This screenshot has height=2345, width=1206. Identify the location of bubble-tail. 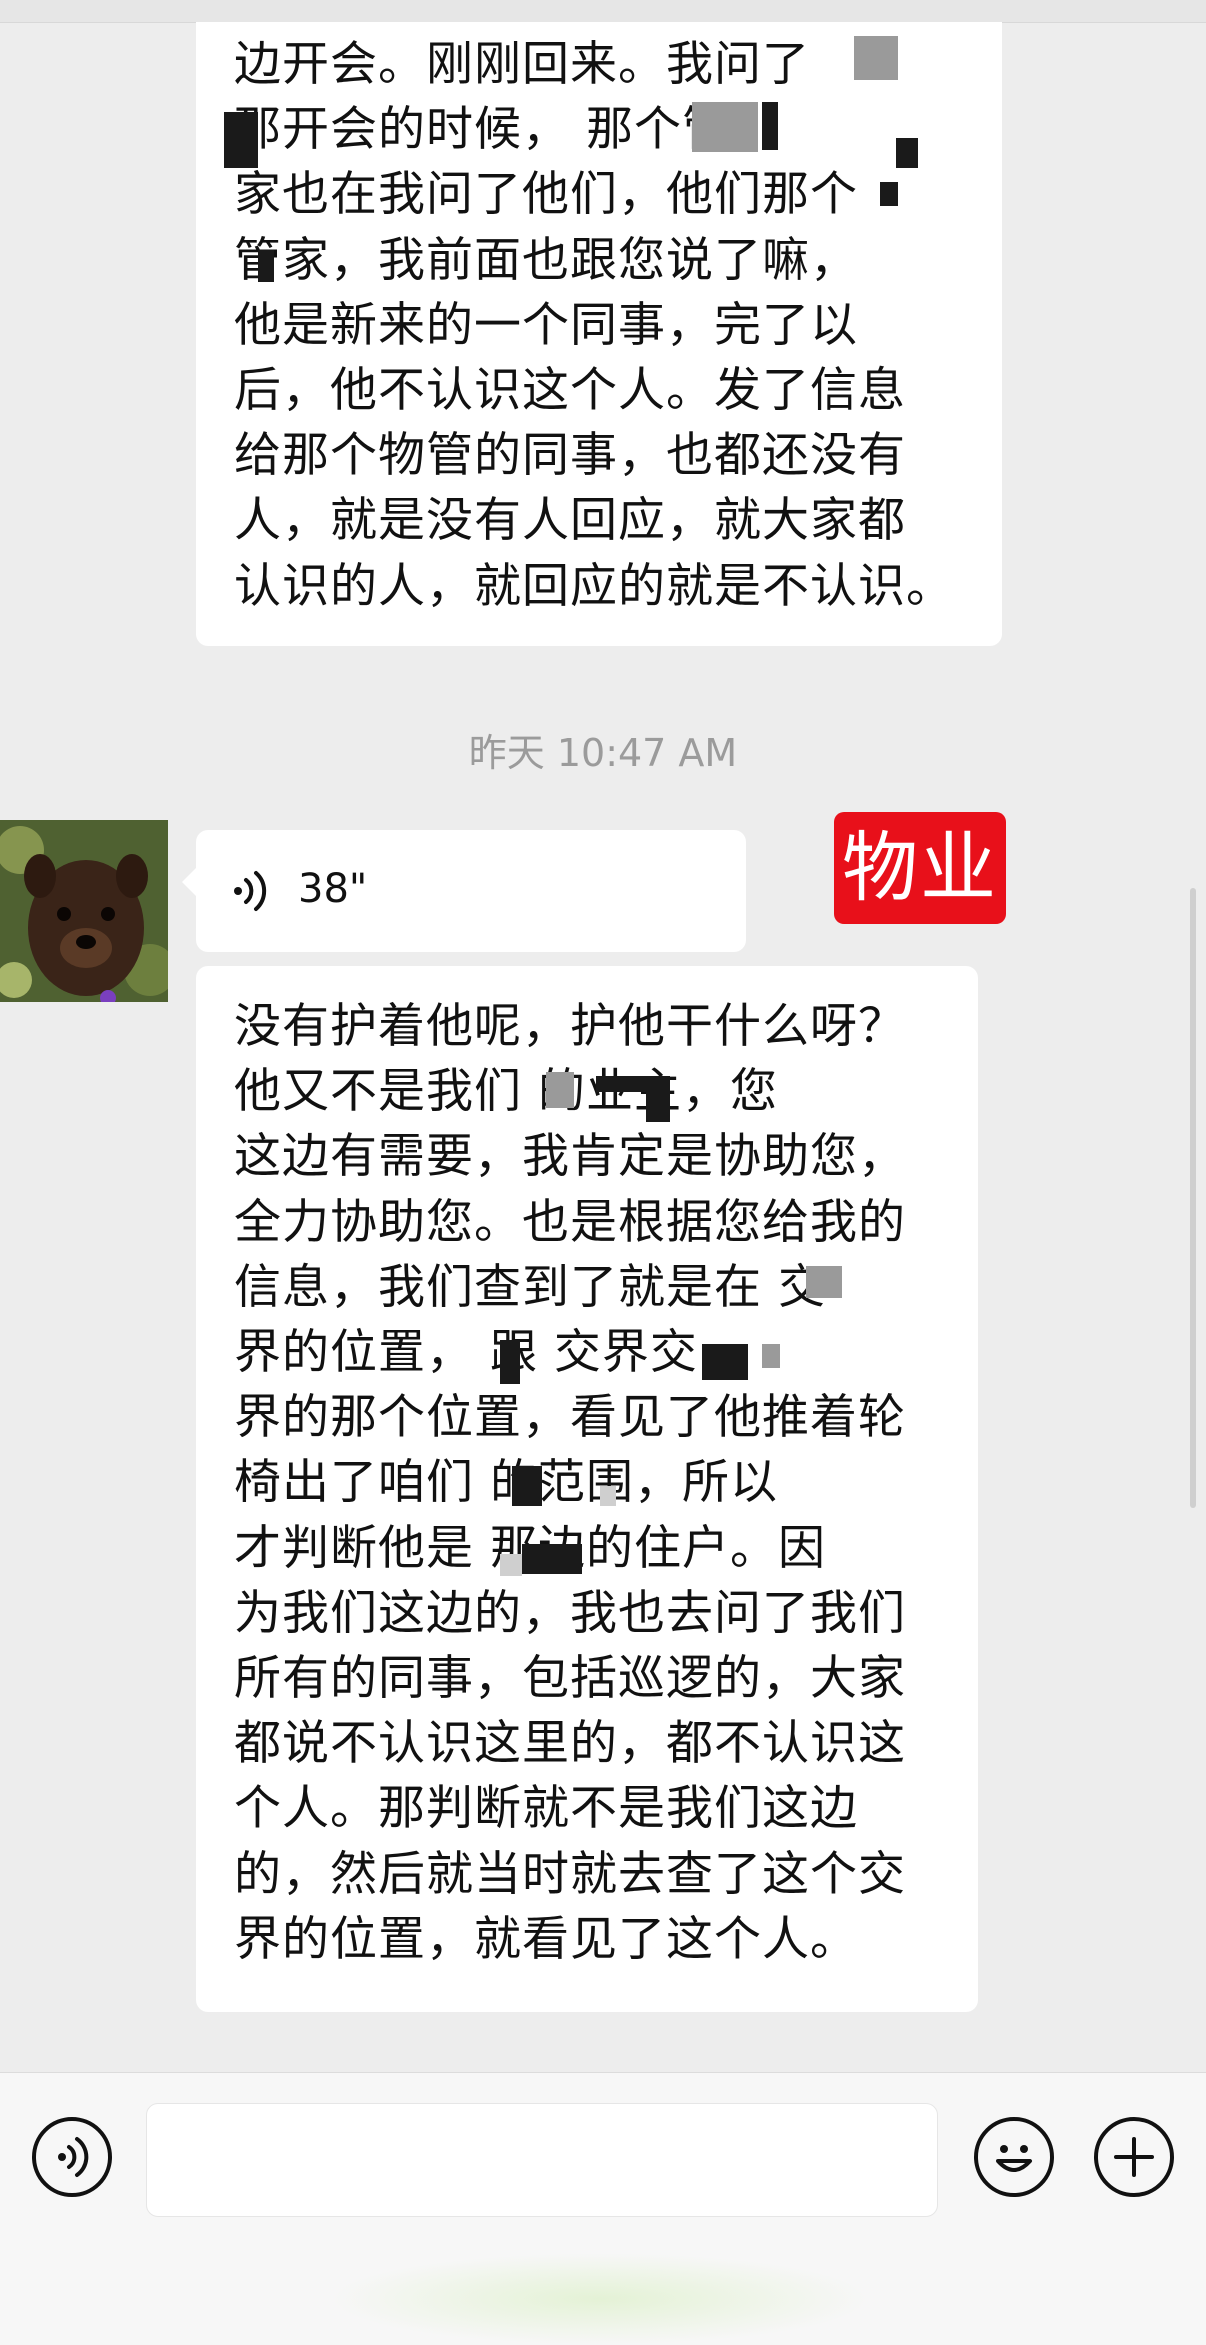
(189, 882).